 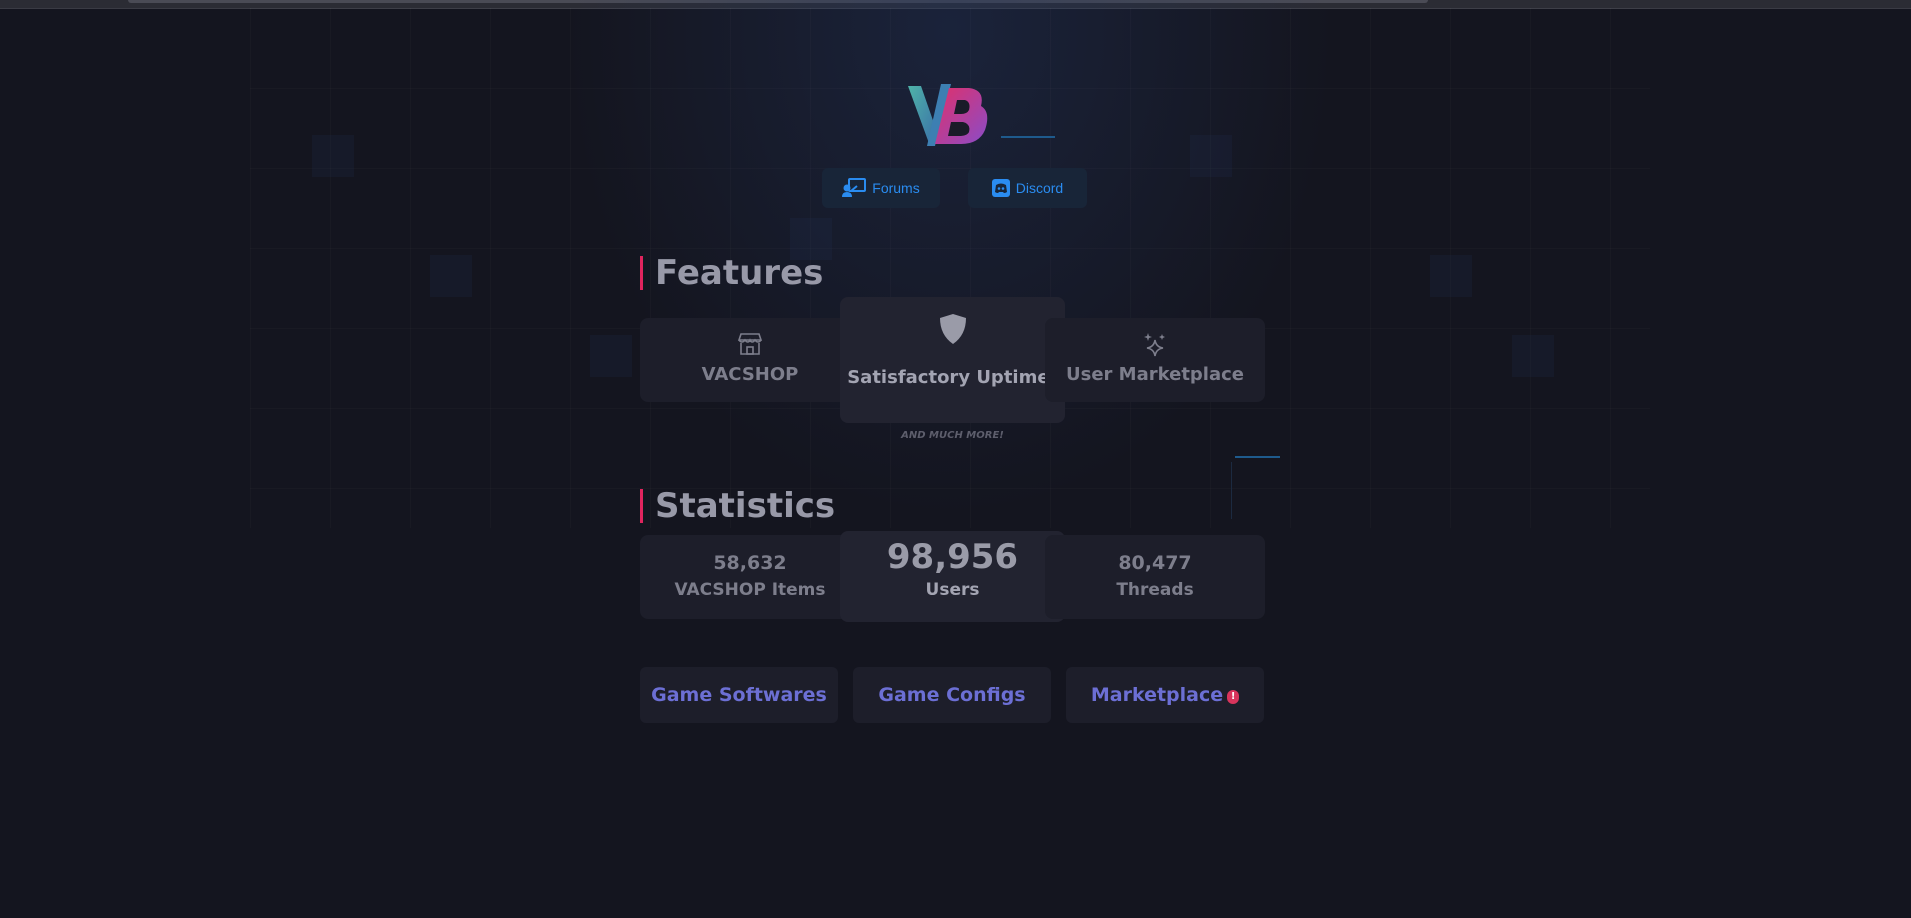 I want to click on discord-icon, so click(x=1000, y=188).